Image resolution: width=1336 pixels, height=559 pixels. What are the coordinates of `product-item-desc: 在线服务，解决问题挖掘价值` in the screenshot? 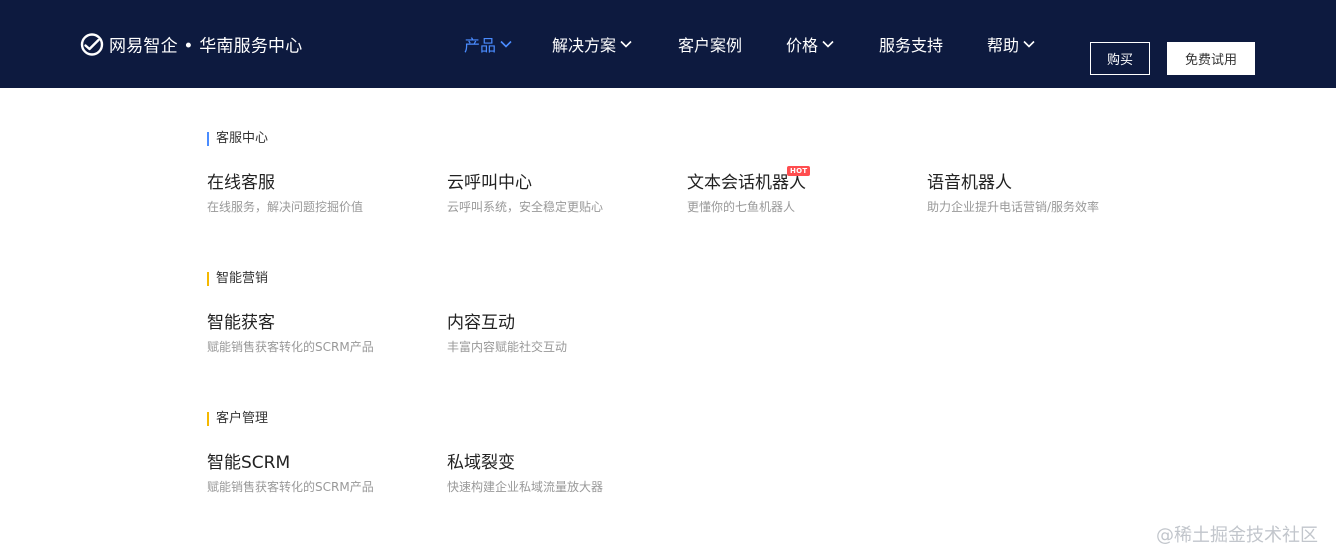 It's located at (285, 207).